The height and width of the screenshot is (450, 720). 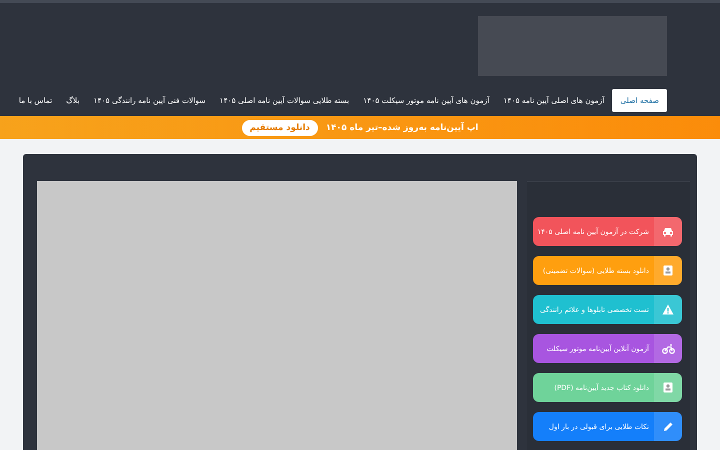 I want to click on car-icon, so click(x=668, y=231).